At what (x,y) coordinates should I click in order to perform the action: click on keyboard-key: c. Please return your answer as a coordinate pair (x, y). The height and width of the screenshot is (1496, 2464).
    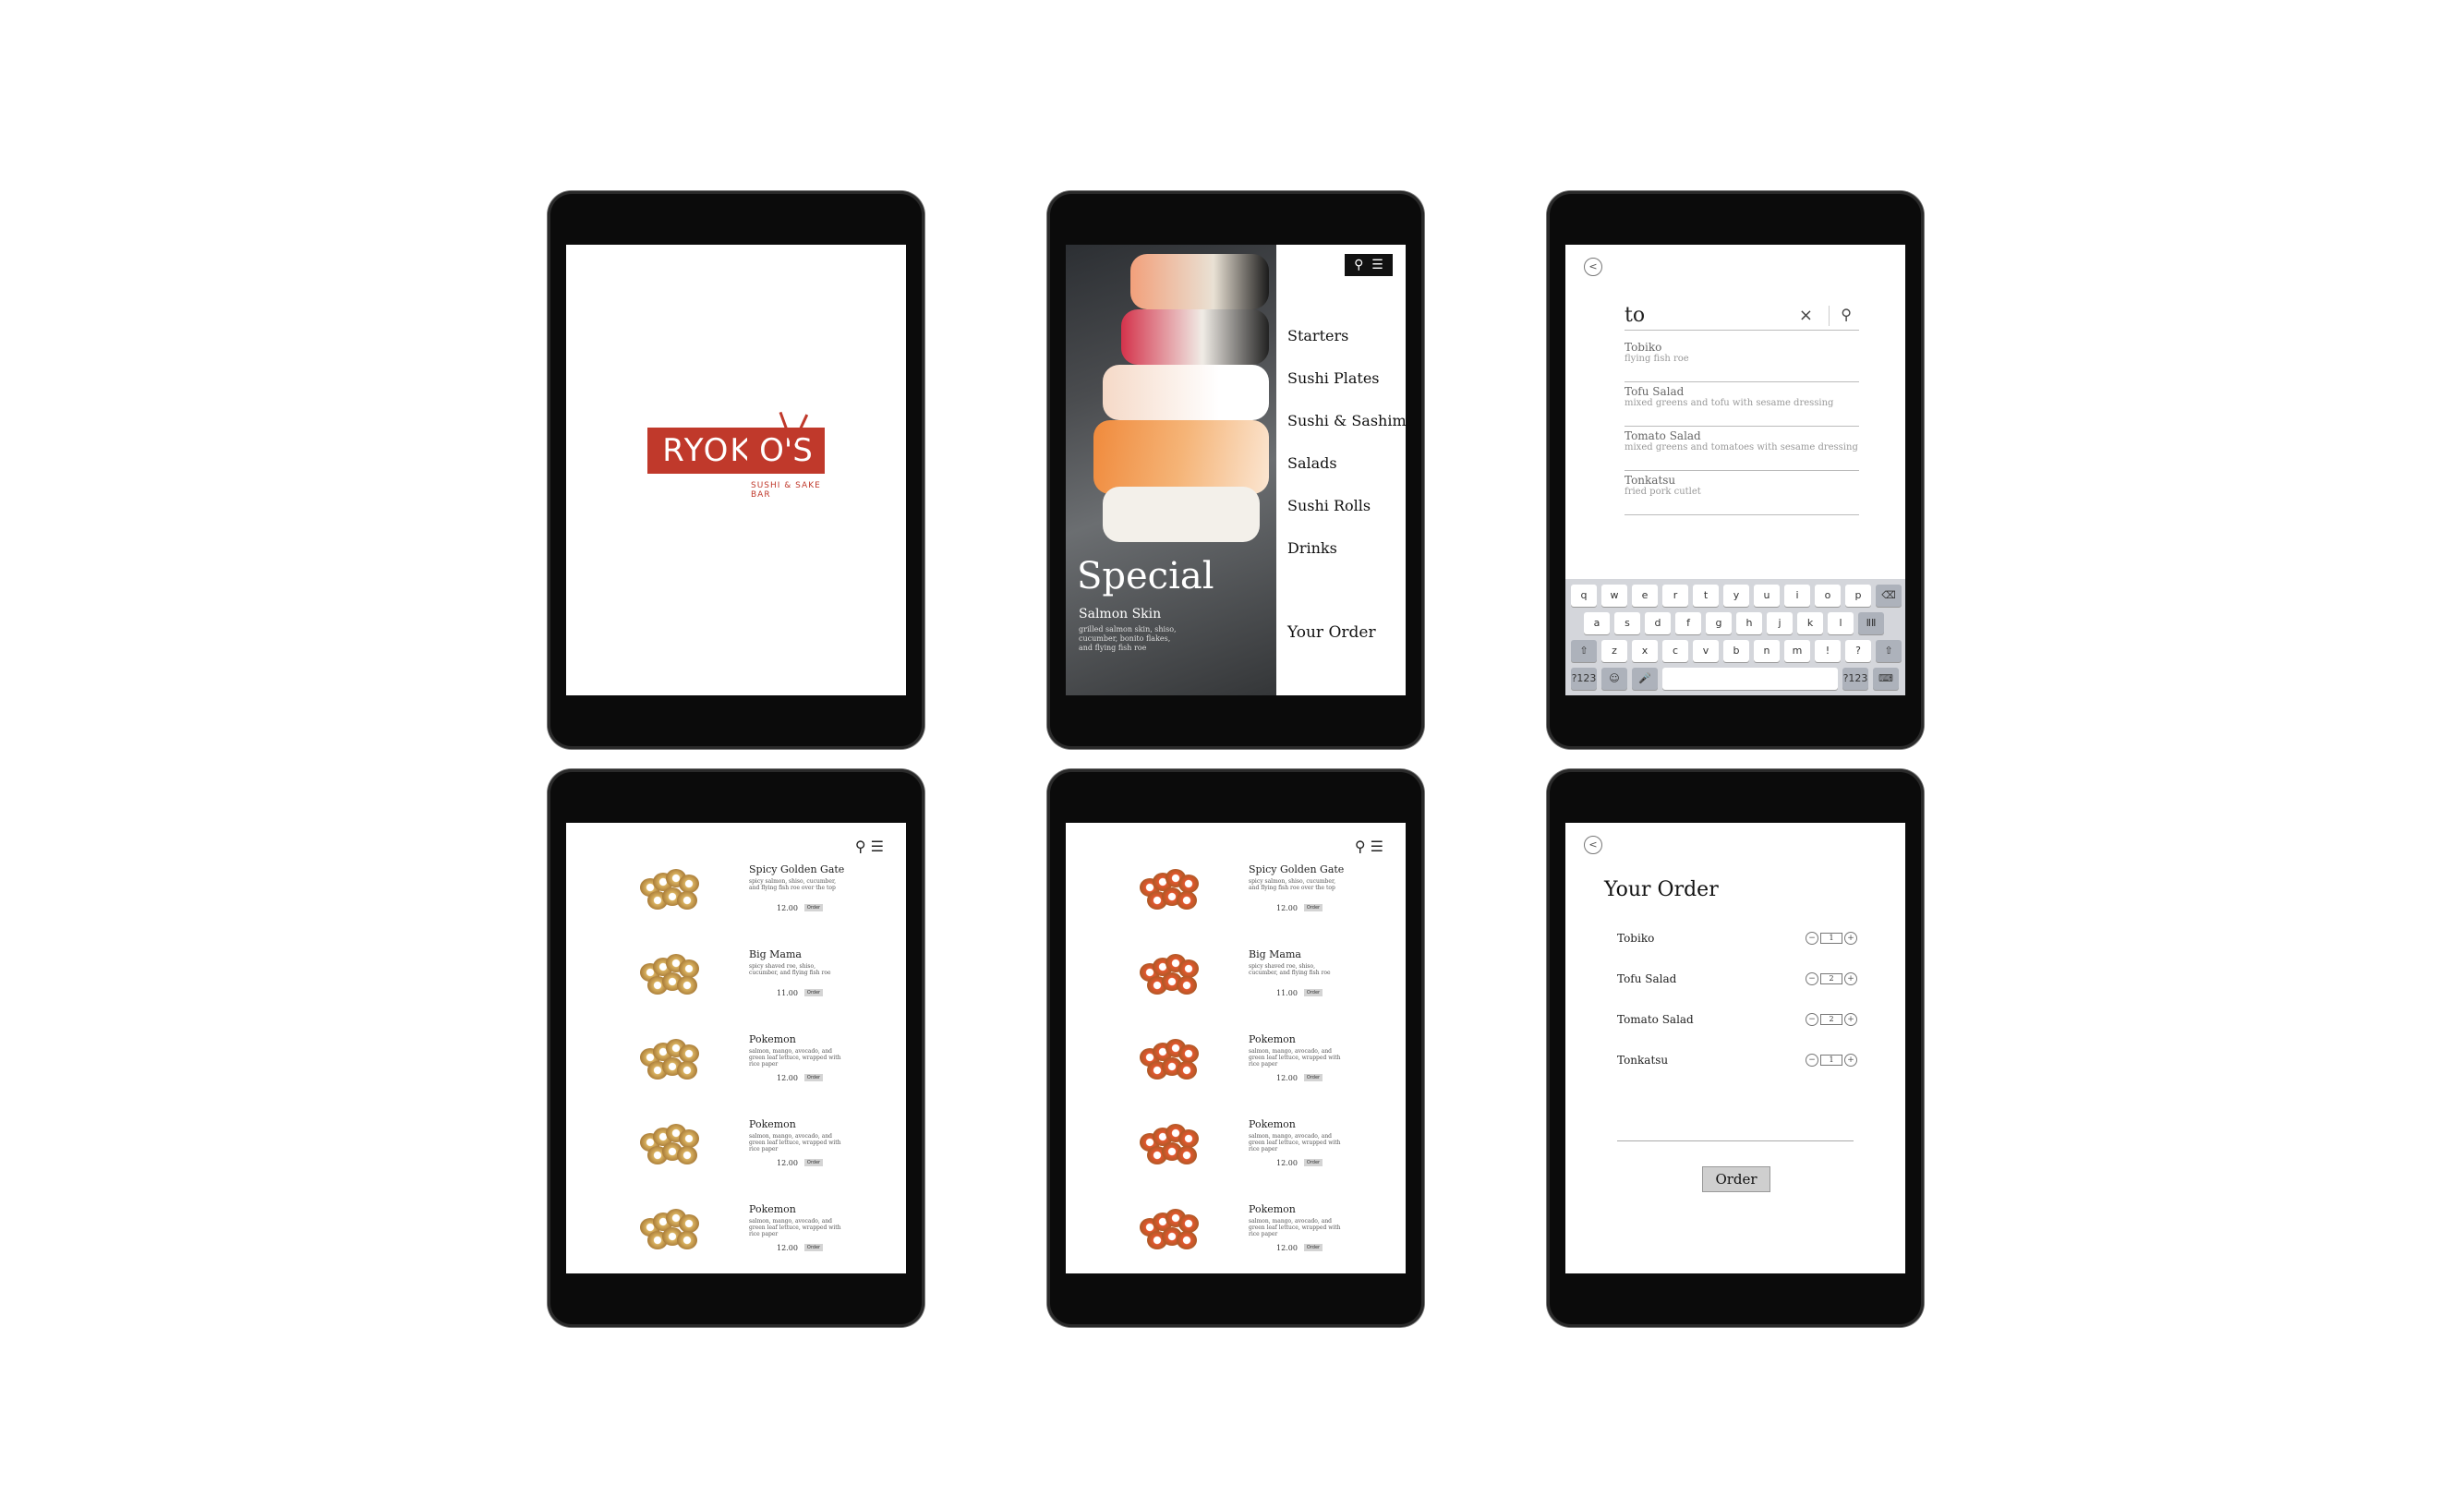
    Looking at the image, I should click on (1675, 651).